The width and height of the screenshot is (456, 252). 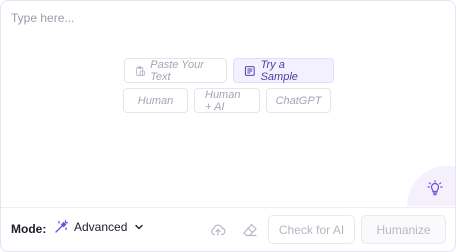 I want to click on paste-text-button: Paste Your Text, so click(x=175, y=70).